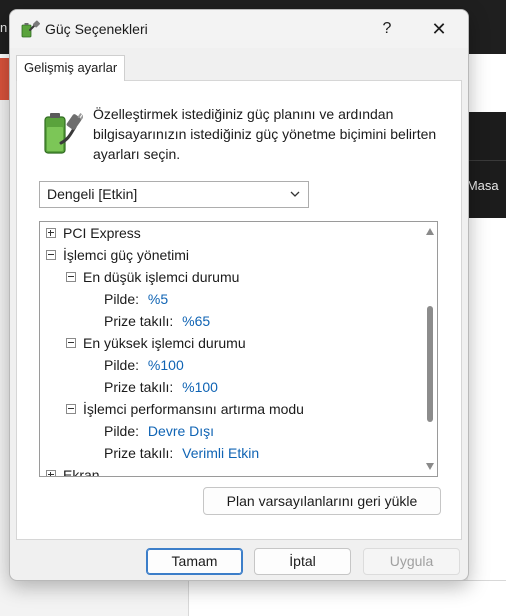 The width and height of the screenshot is (506, 616). Describe the element at coordinates (4, 27) in the screenshot. I see `background-edge-text: n` at that location.